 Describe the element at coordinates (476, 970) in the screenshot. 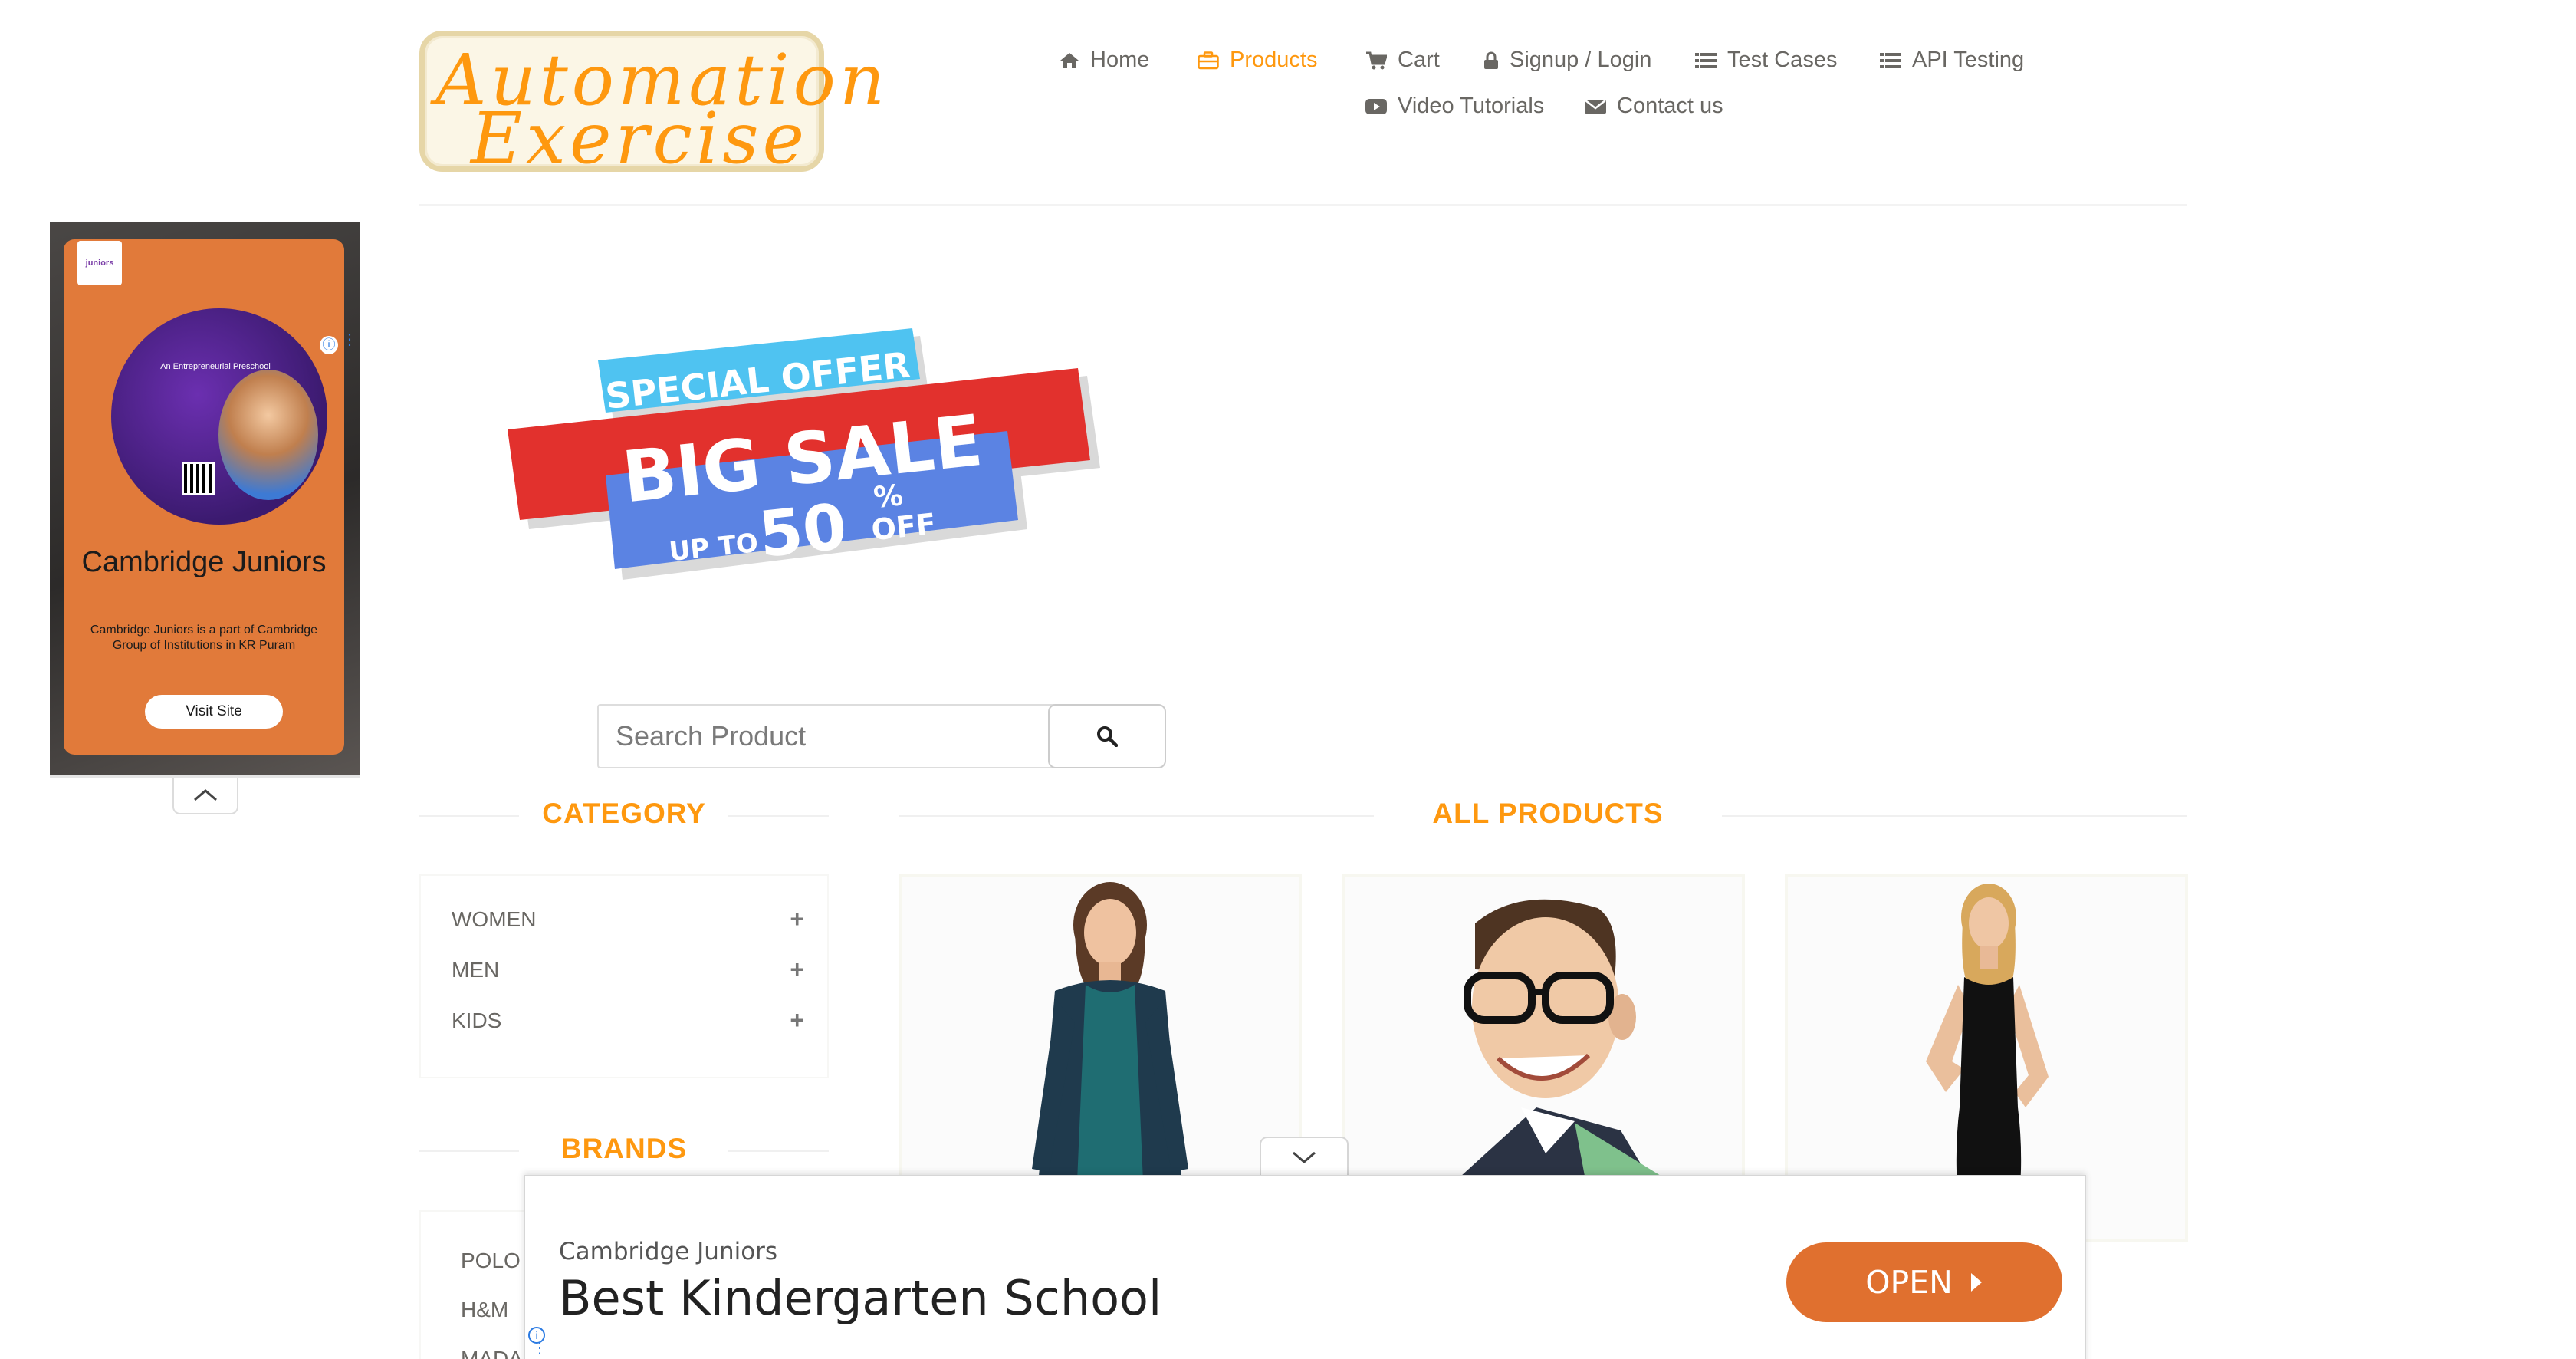

I see `category-label: MEN` at that location.